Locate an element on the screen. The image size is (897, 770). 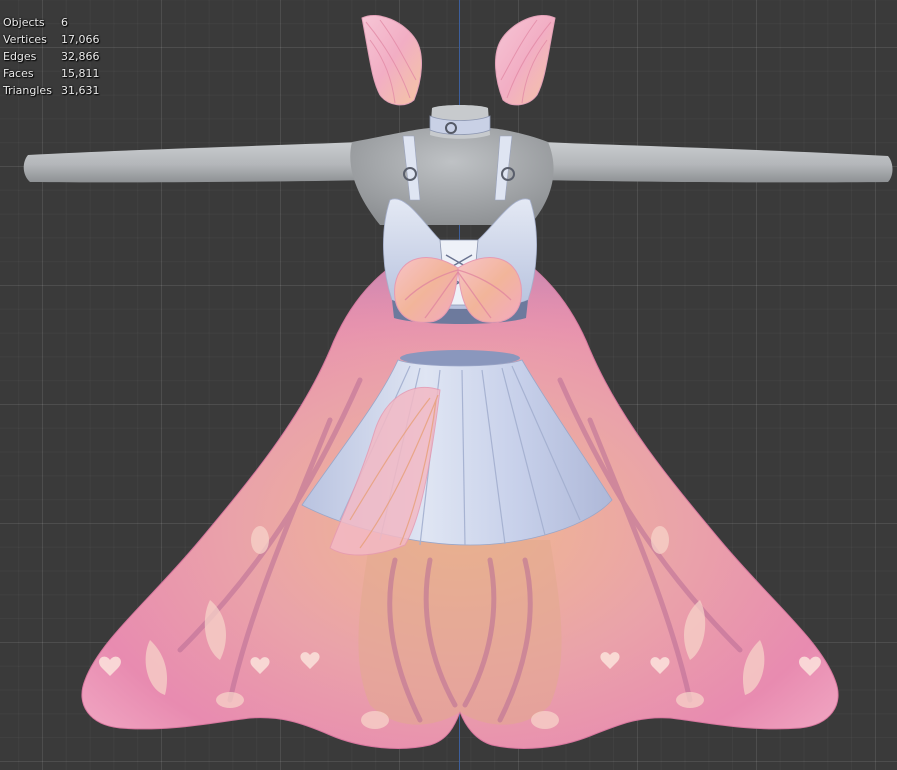
stat-label: Triangles is located at coordinates (27, 90).